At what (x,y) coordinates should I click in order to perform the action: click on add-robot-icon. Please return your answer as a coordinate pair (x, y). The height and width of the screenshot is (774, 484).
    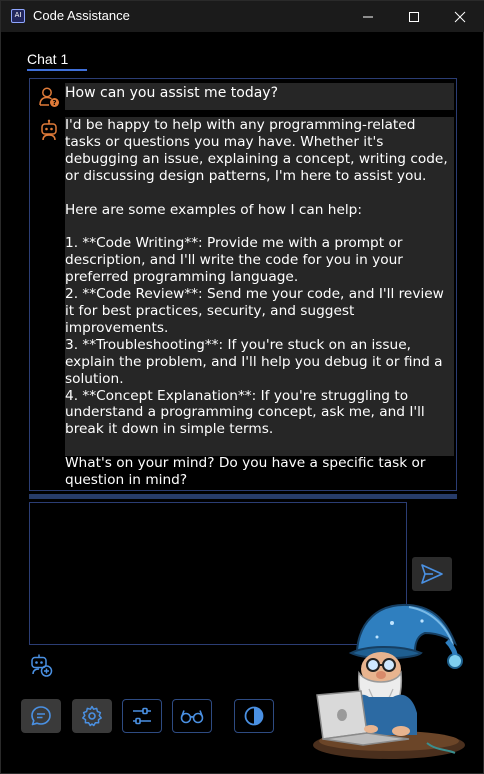
    Looking at the image, I should click on (42, 665).